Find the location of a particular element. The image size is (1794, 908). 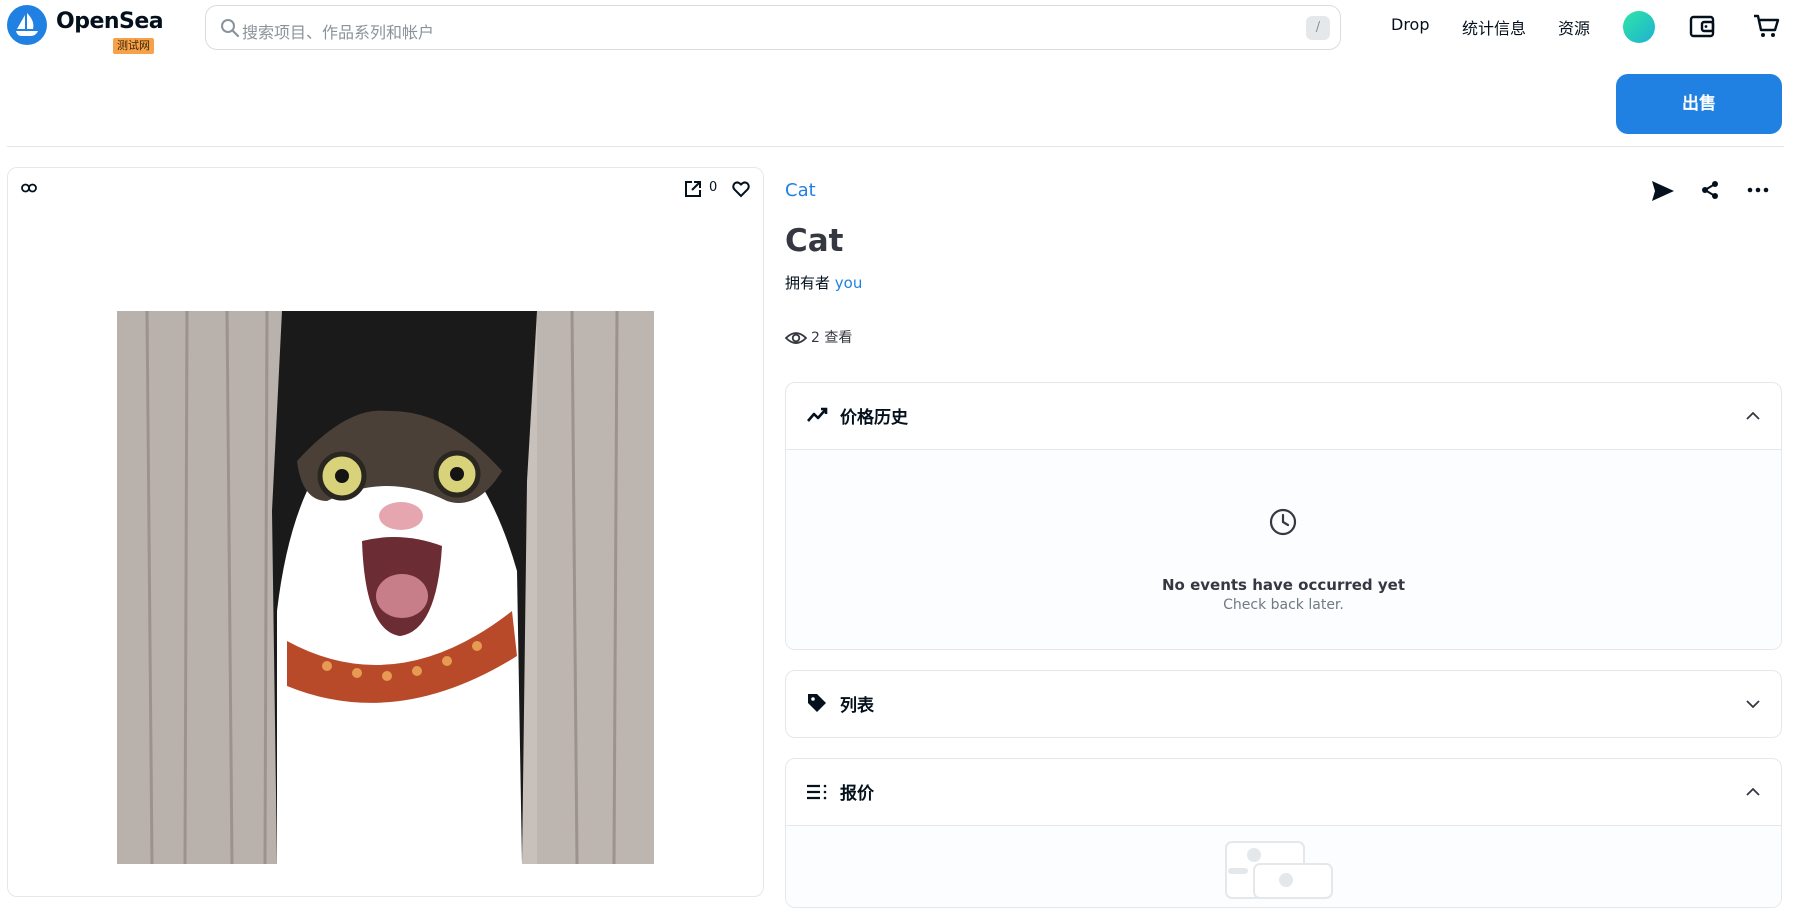

nav-drop: Drop is located at coordinates (1410, 24).